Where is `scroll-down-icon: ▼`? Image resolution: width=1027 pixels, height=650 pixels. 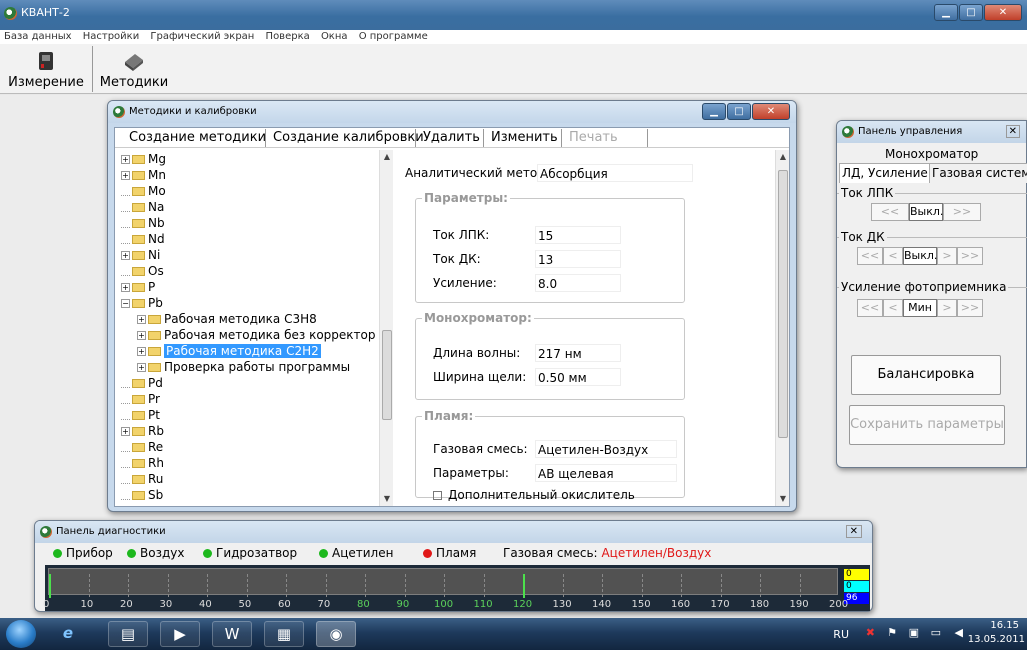 scroll-down-icon: ▼ is located at coordinates (387, 499).